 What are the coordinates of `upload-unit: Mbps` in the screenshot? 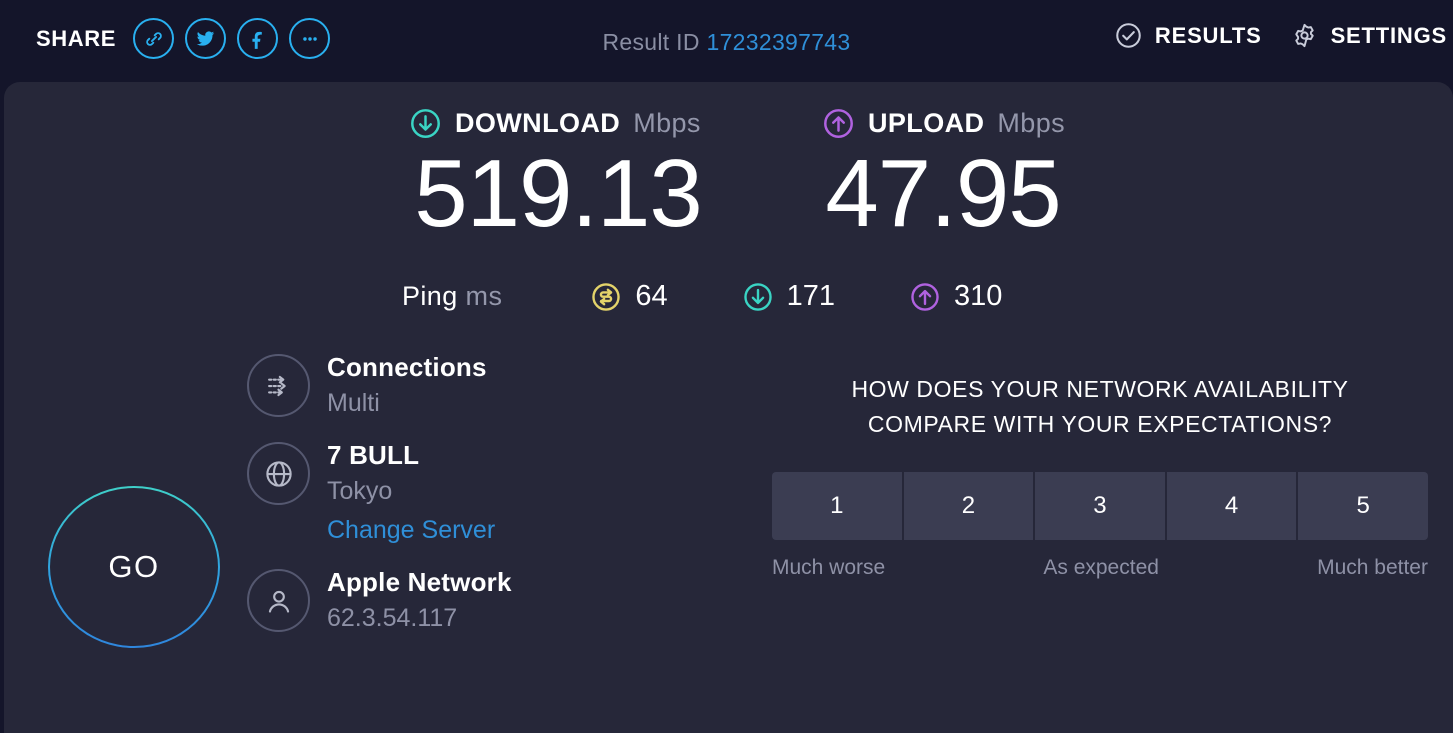 It's located at (1031, 123).